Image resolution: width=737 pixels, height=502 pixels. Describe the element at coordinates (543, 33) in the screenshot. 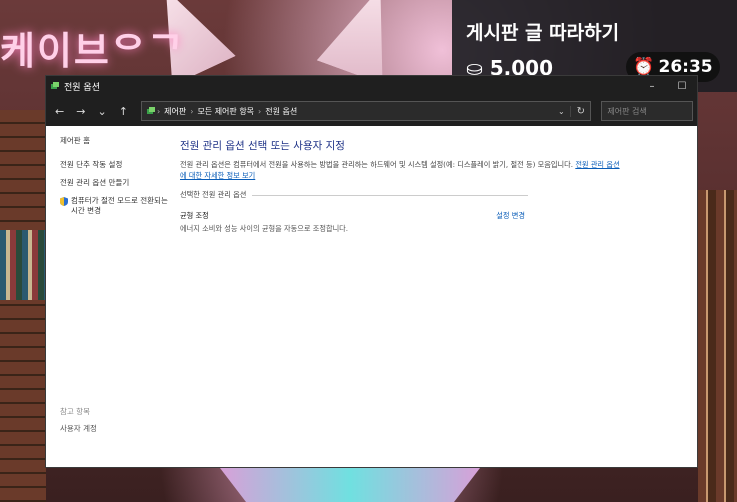

I see `card-title: 게시판 글 따라하기` at that location.